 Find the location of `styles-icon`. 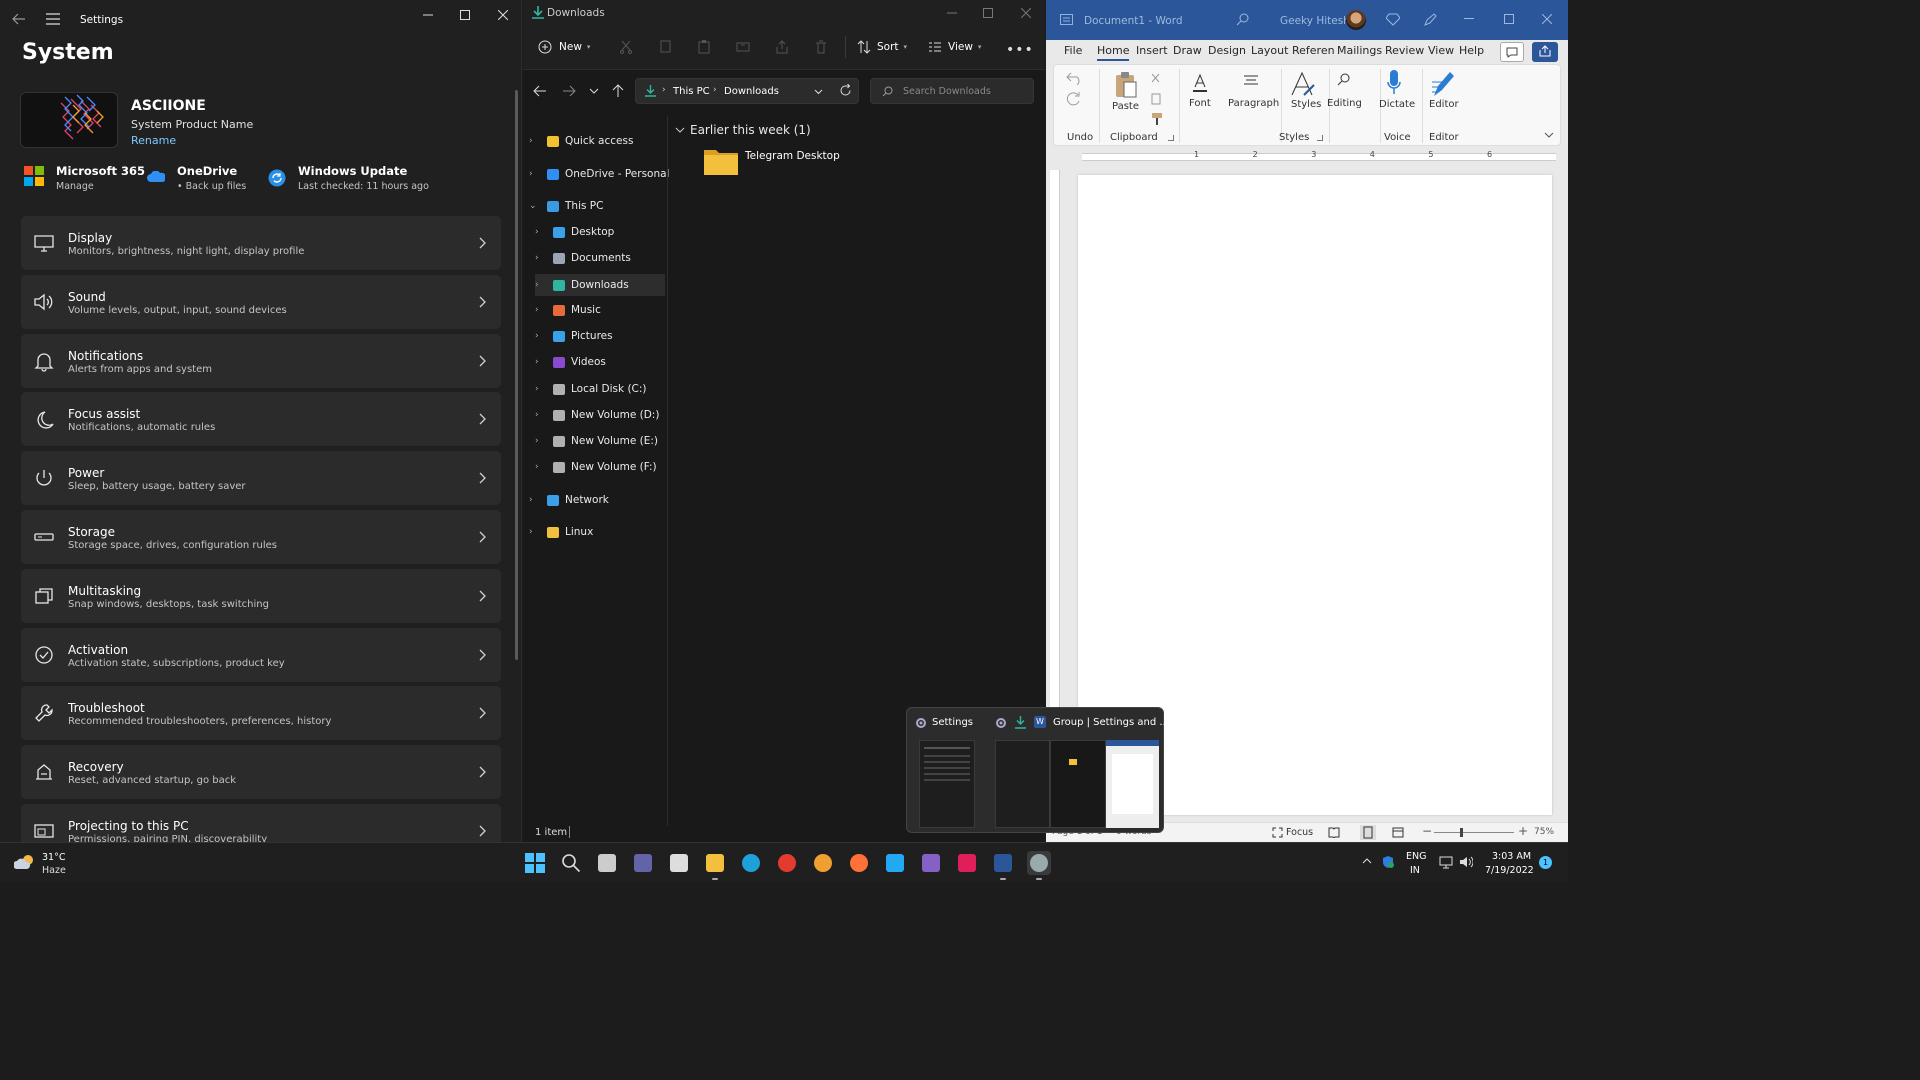

styles-icon is located at coordinates (1303, 84).